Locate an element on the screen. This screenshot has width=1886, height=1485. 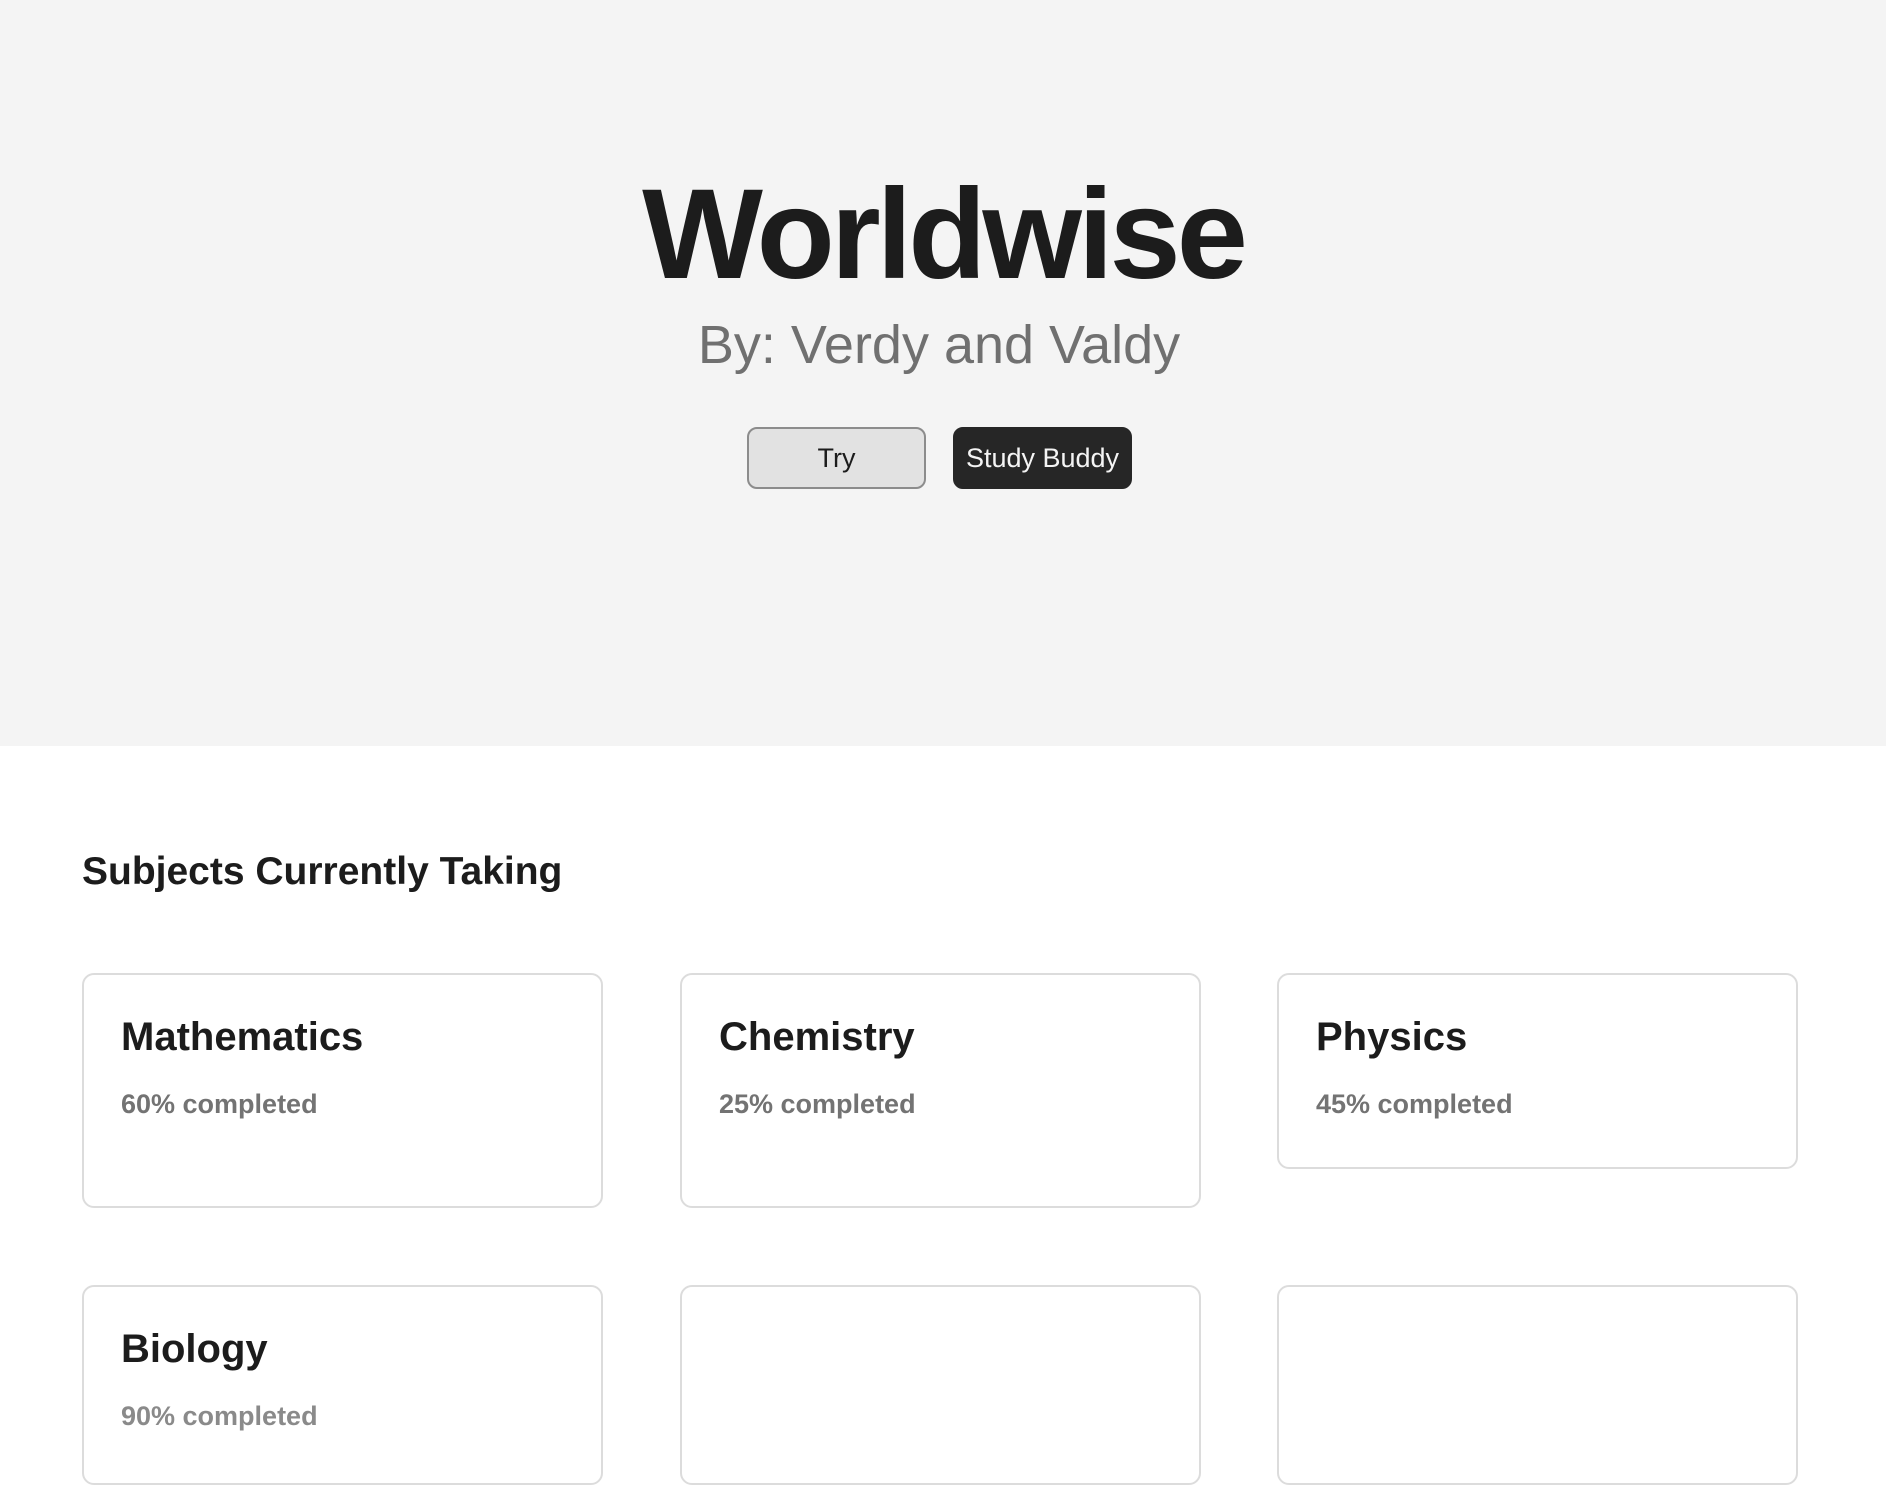
subject-progress: 25% completed is located at coordinates (817, 1104).